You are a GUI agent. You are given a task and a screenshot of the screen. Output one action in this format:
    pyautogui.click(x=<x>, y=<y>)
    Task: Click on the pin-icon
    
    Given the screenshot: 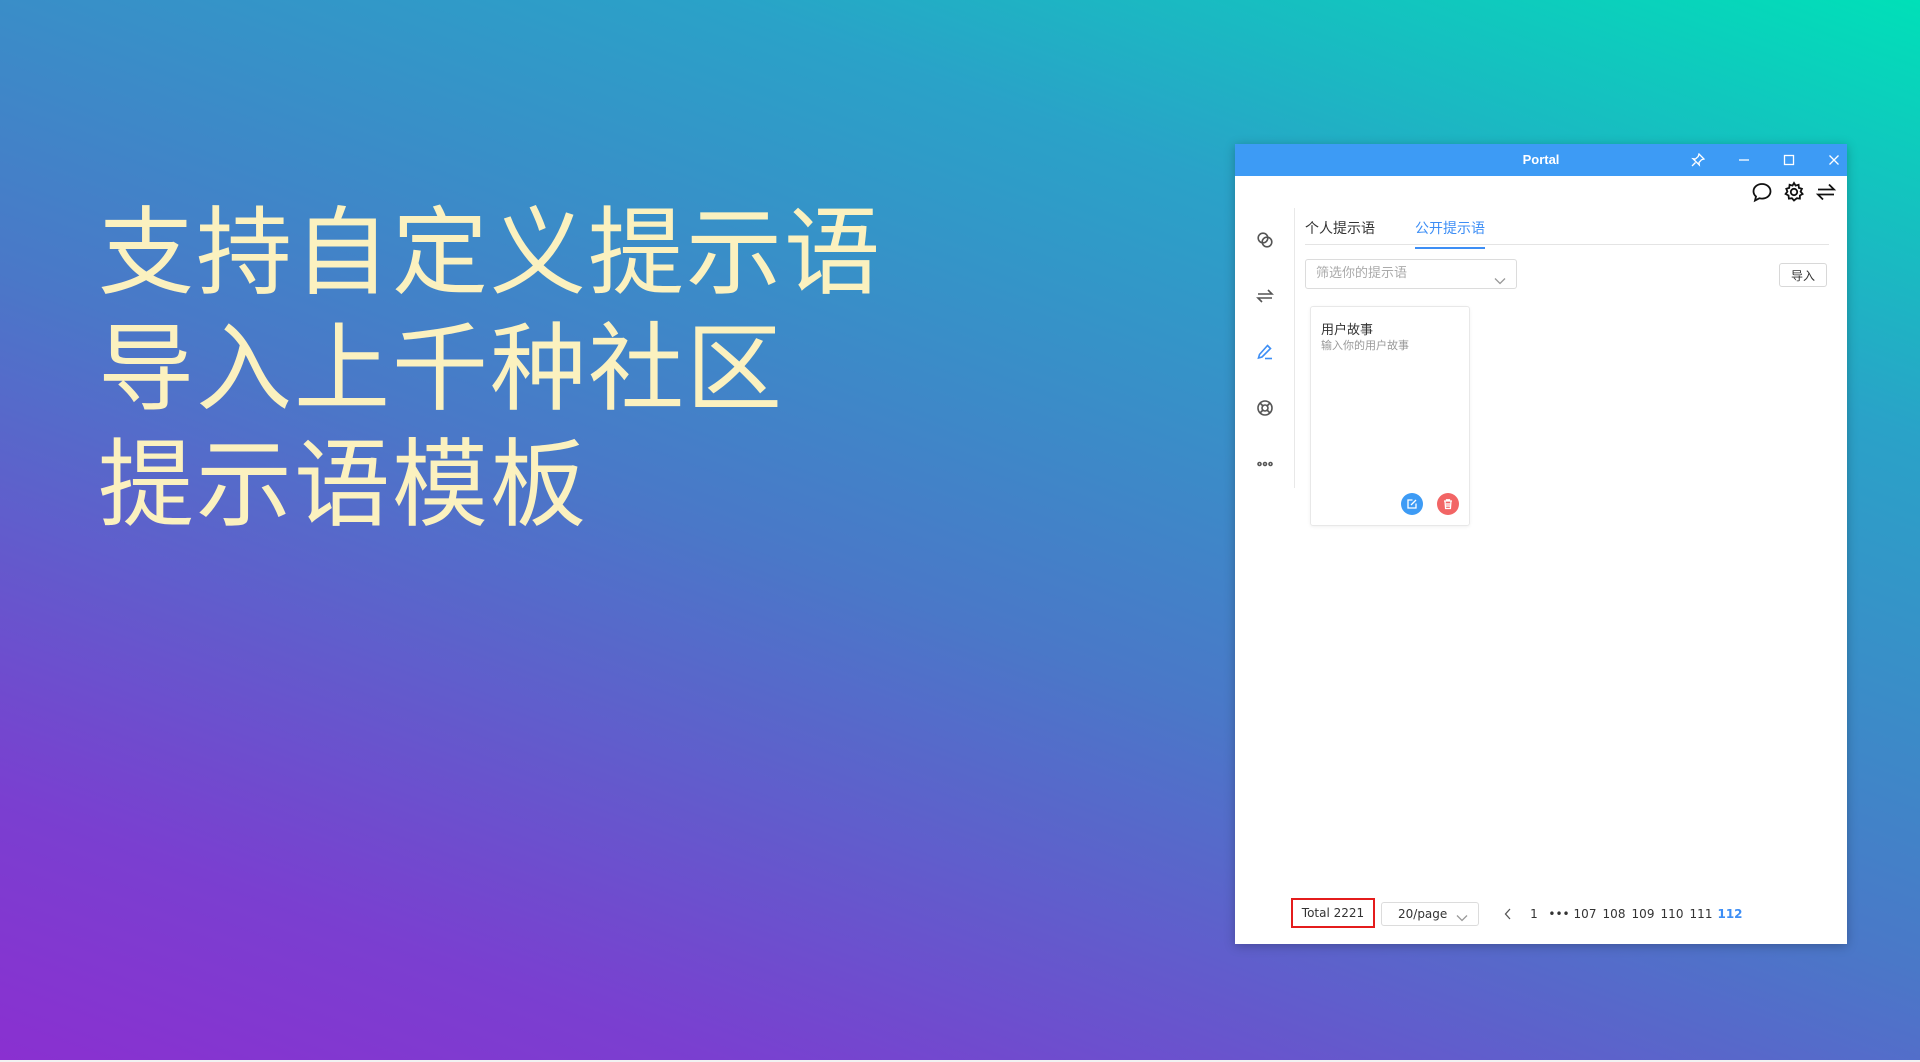 What is the action you would take?
    pyautogui.click(x=1698, y=160)
    